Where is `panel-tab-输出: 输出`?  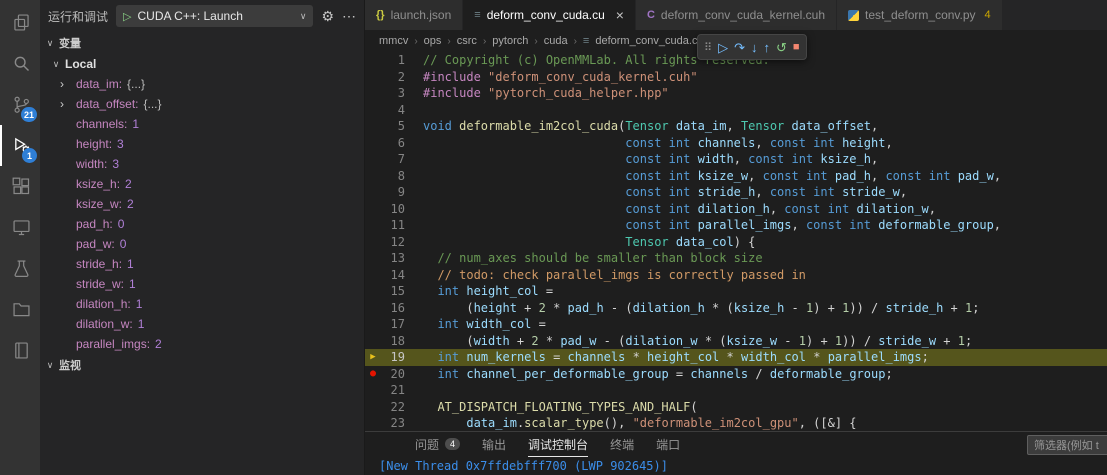
panel-tab-输出: 输出 is located at coordinates (494, 444).